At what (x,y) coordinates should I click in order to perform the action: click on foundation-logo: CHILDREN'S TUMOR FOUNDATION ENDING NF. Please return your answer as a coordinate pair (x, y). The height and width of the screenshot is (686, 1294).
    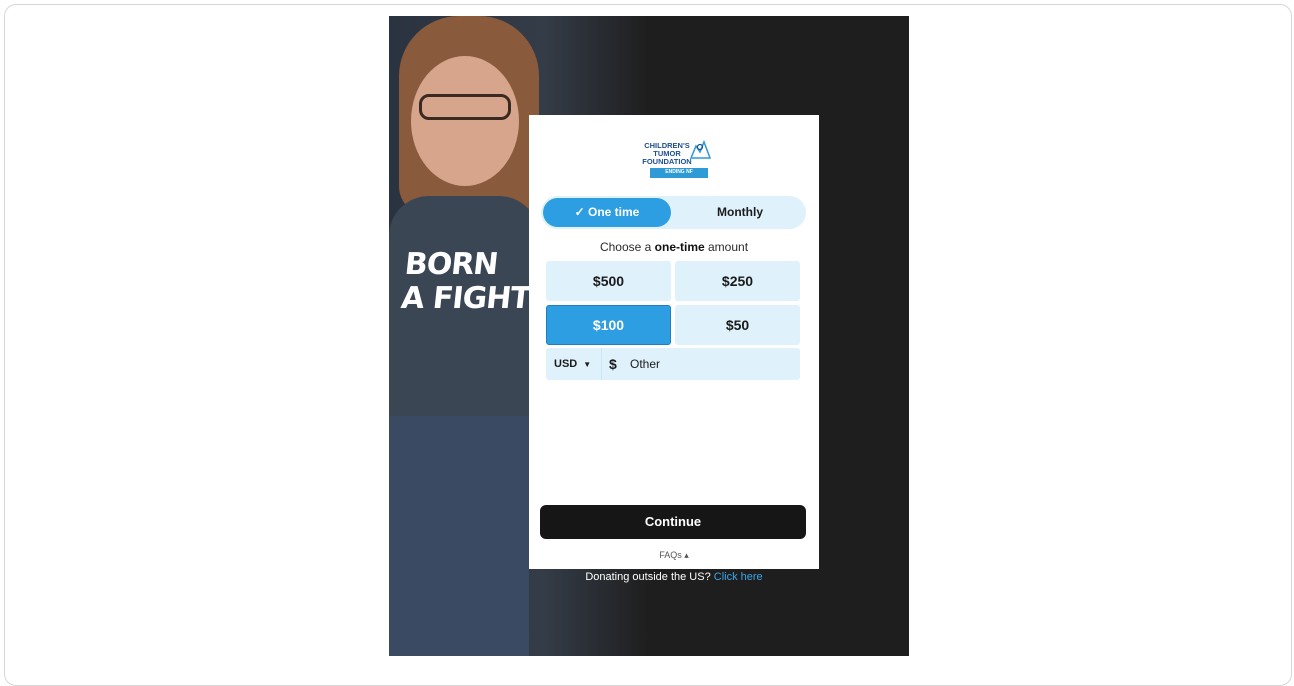
    Looking at the image, I should click on (674, 159).